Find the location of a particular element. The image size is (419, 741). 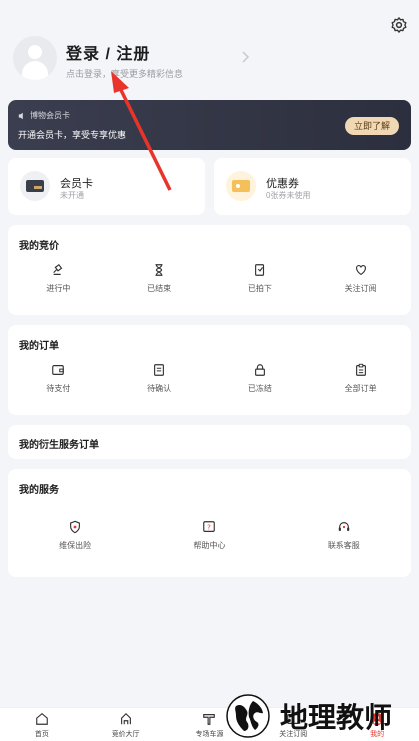

speaker-icon is located at coordinates (20, 115).